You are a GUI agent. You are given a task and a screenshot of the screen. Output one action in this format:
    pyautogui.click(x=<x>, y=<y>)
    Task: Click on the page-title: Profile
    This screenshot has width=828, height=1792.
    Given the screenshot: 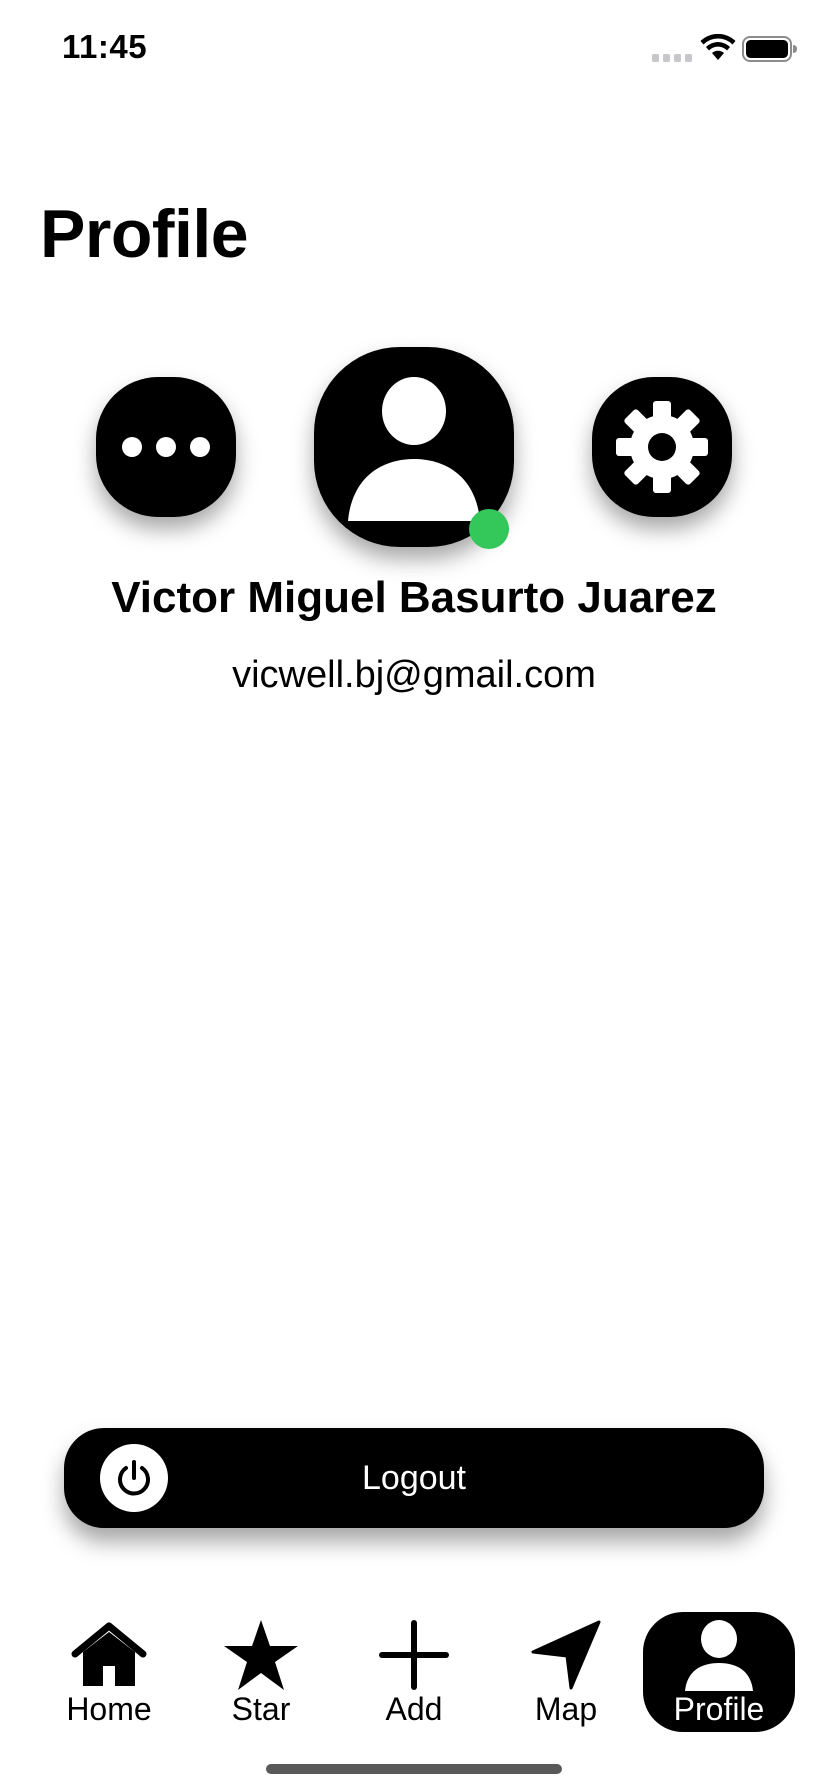 What is the action you would take?
    pyautogui.click(x=144, y=234)
    